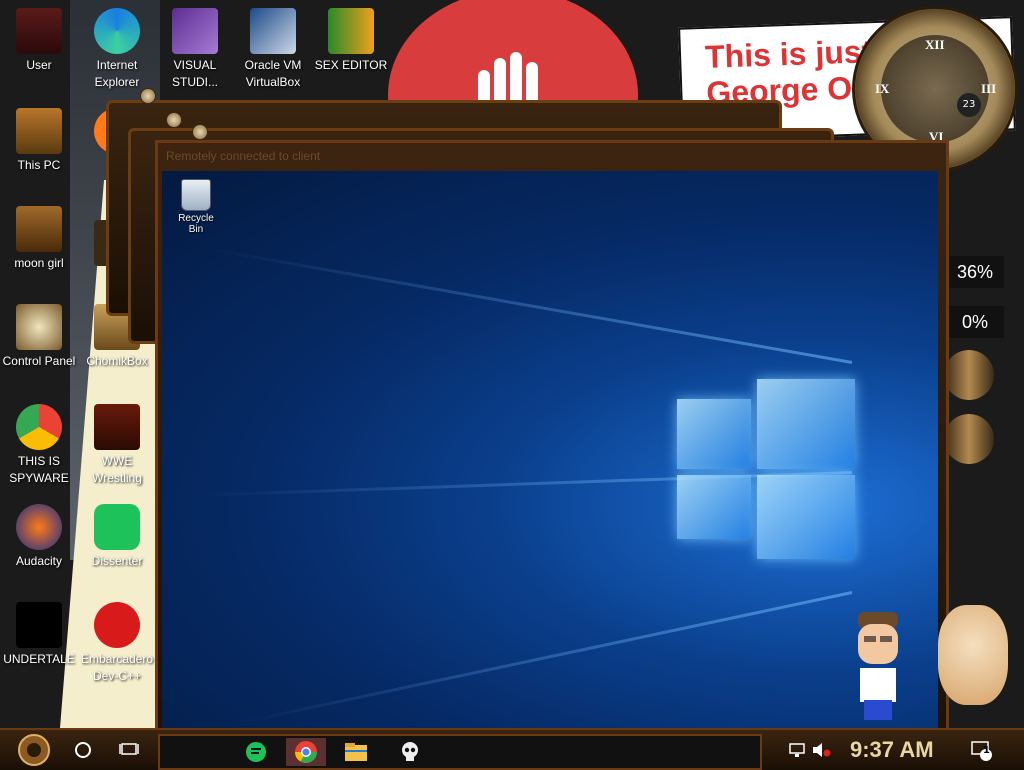 This screenshot has height=770, width=1024. Describe the element at coordinates (981, 750) in the screenshot. I see `action-center-button: 1` at that location.